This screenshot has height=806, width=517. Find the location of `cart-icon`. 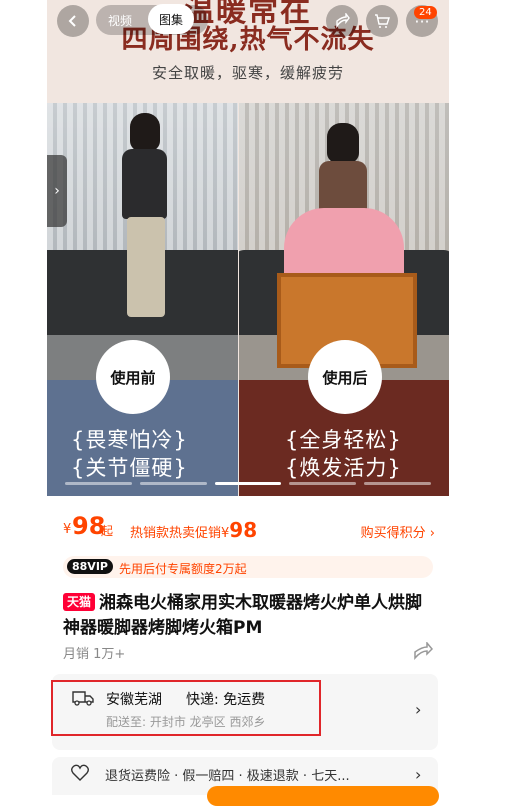

cart-icon is located at coordinates (382, 21).